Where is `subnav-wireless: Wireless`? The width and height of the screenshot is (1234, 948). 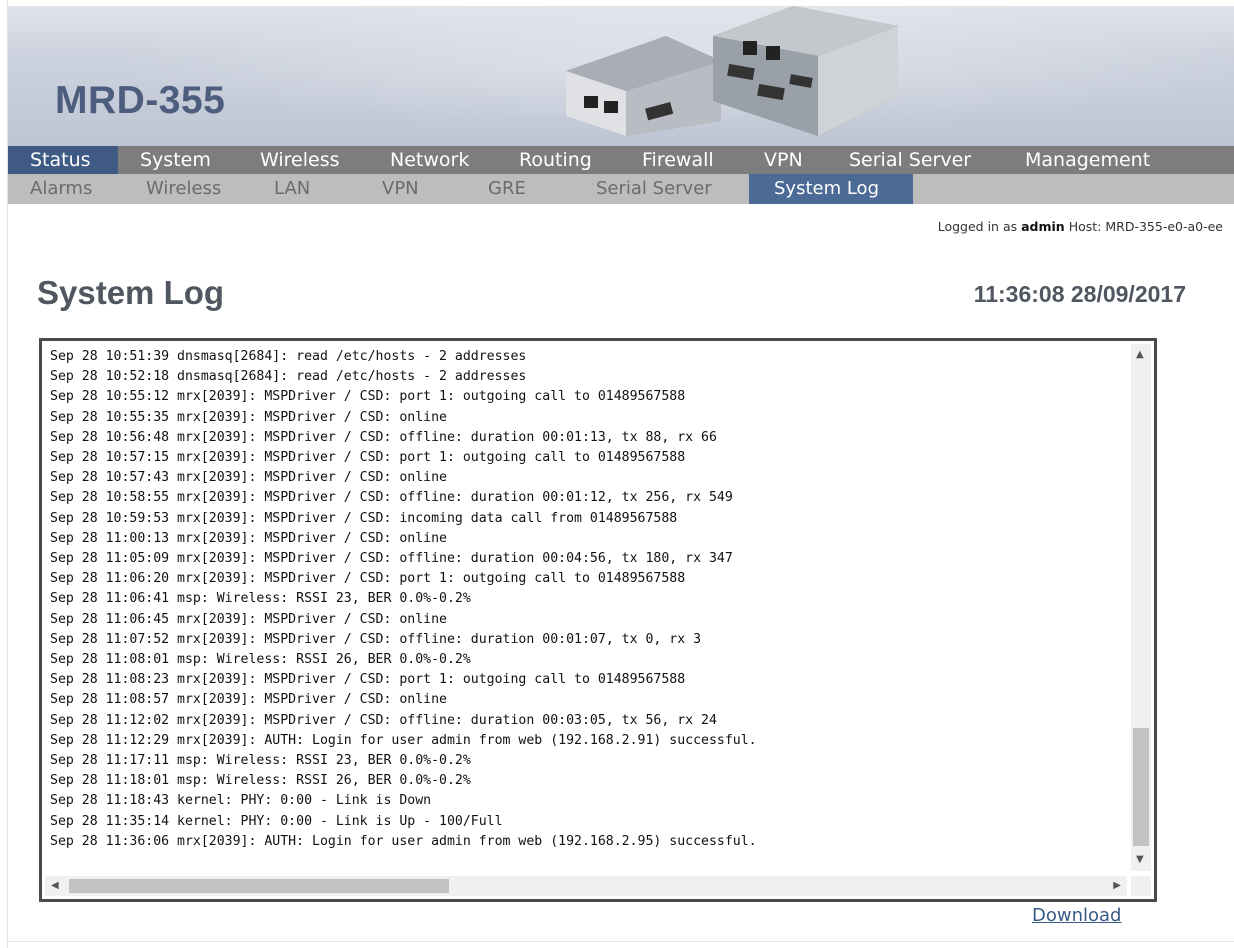 subnav-wireless: Wireless is located at coordinates (183, 189).